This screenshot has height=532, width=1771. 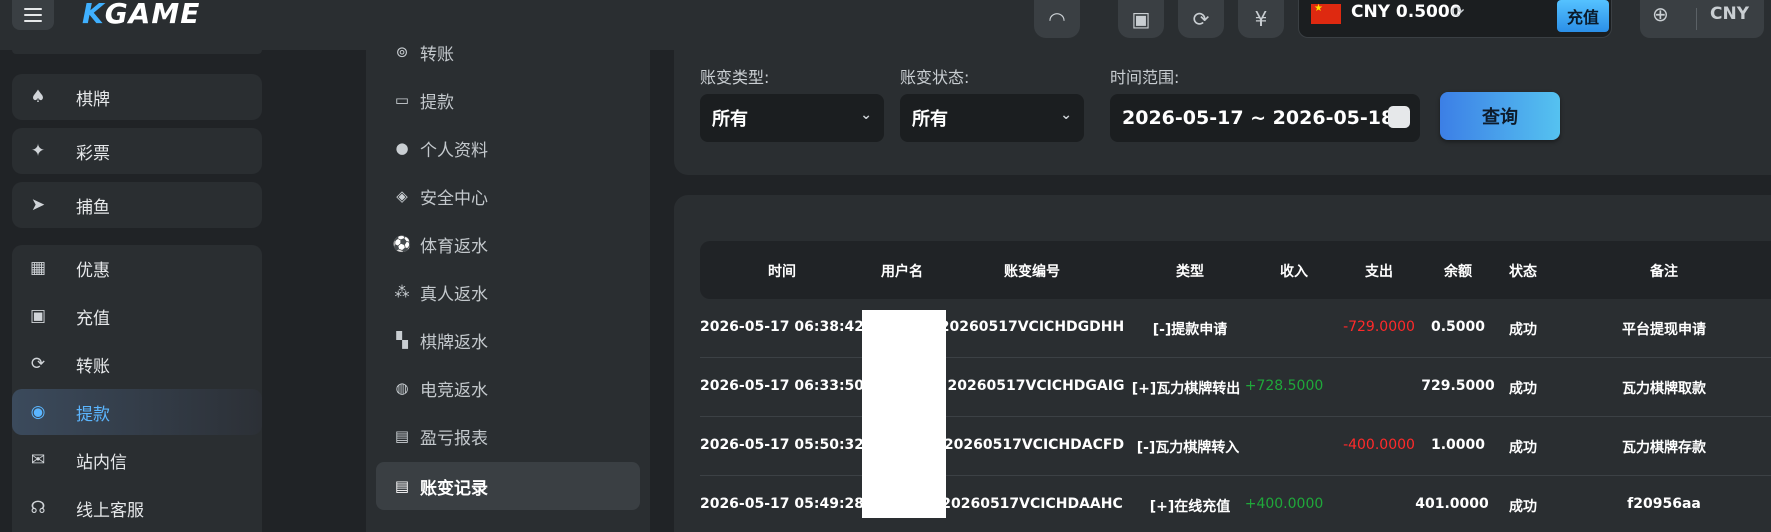 I want to click on cell-balance: 401.0000, so click(x=1452, y=504).